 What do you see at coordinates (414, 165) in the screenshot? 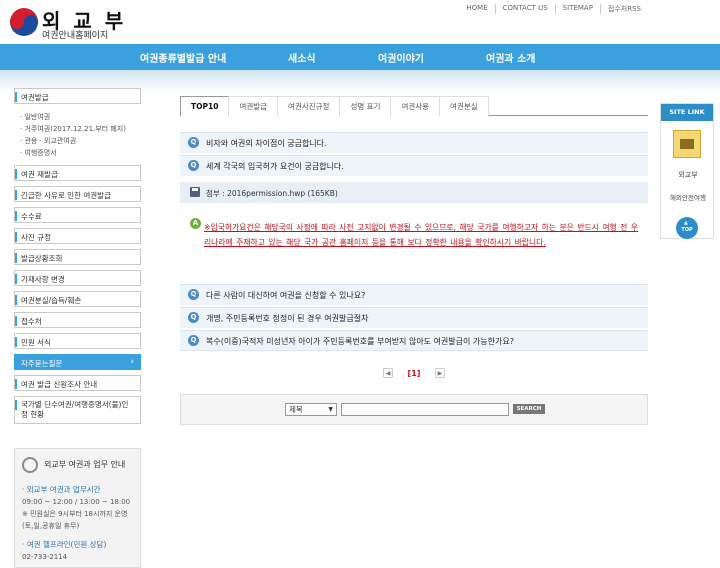
I see `faq-question-row: Q 세계 각국의 입국허가 요건이 궁금합니다.` at bounding box center [414, 165].